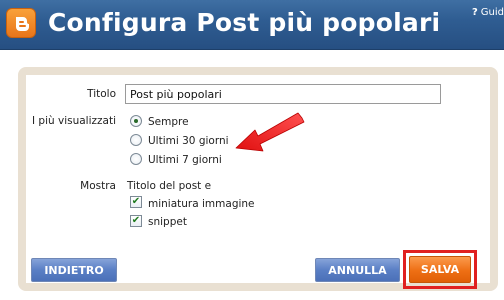  What do you see at coordinates (185, 160) in the screenshot?
I see `radio-last-7-days-label: Ultimi 7 giorni` at bounding box center [185, 160].